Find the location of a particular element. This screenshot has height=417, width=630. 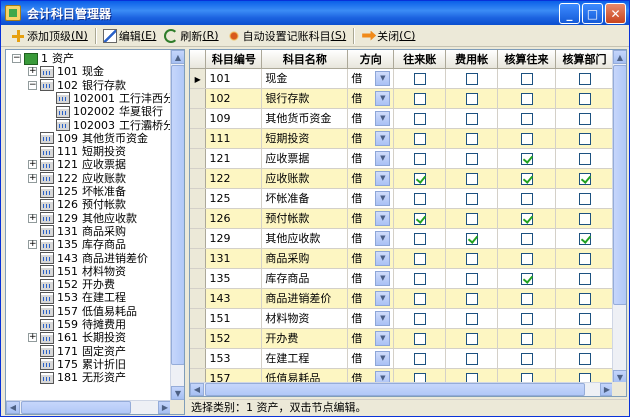

cell-name: 应收票据 is located at coordinates (305, 158).